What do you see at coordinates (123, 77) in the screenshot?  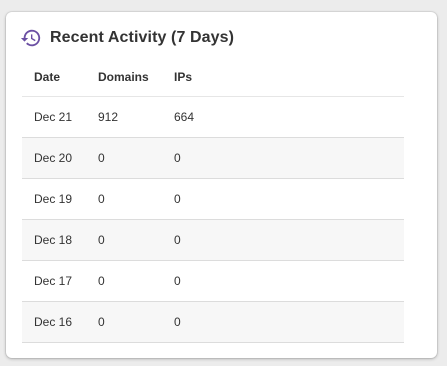 I see `column-header-domains: Domains` at bounding box center [123, 77].